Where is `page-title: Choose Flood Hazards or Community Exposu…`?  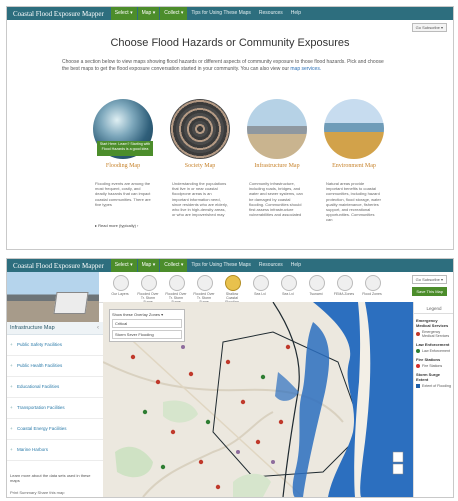 page-title: Choose Flood Hazards or Community Exposu… is located at coordinates (230, 43).